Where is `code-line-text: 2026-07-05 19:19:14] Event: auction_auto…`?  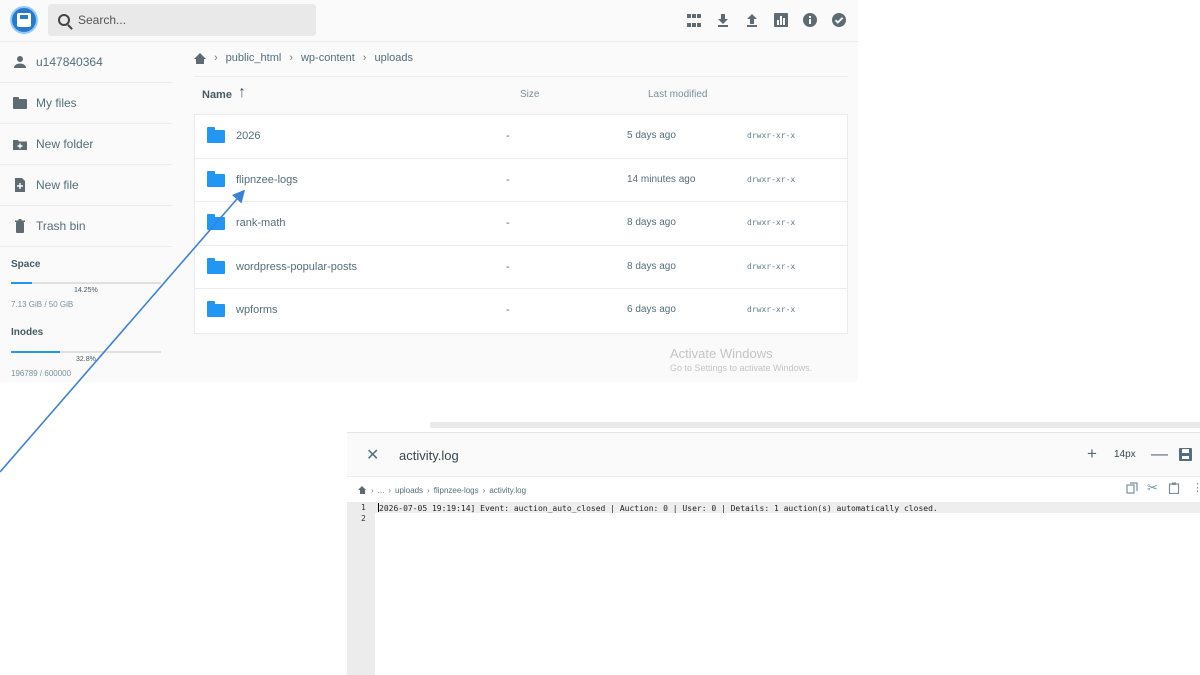 code-line-text: 2026-07-05 19:19:14] Event: auction_auto… is located at coordinates (658, 508).